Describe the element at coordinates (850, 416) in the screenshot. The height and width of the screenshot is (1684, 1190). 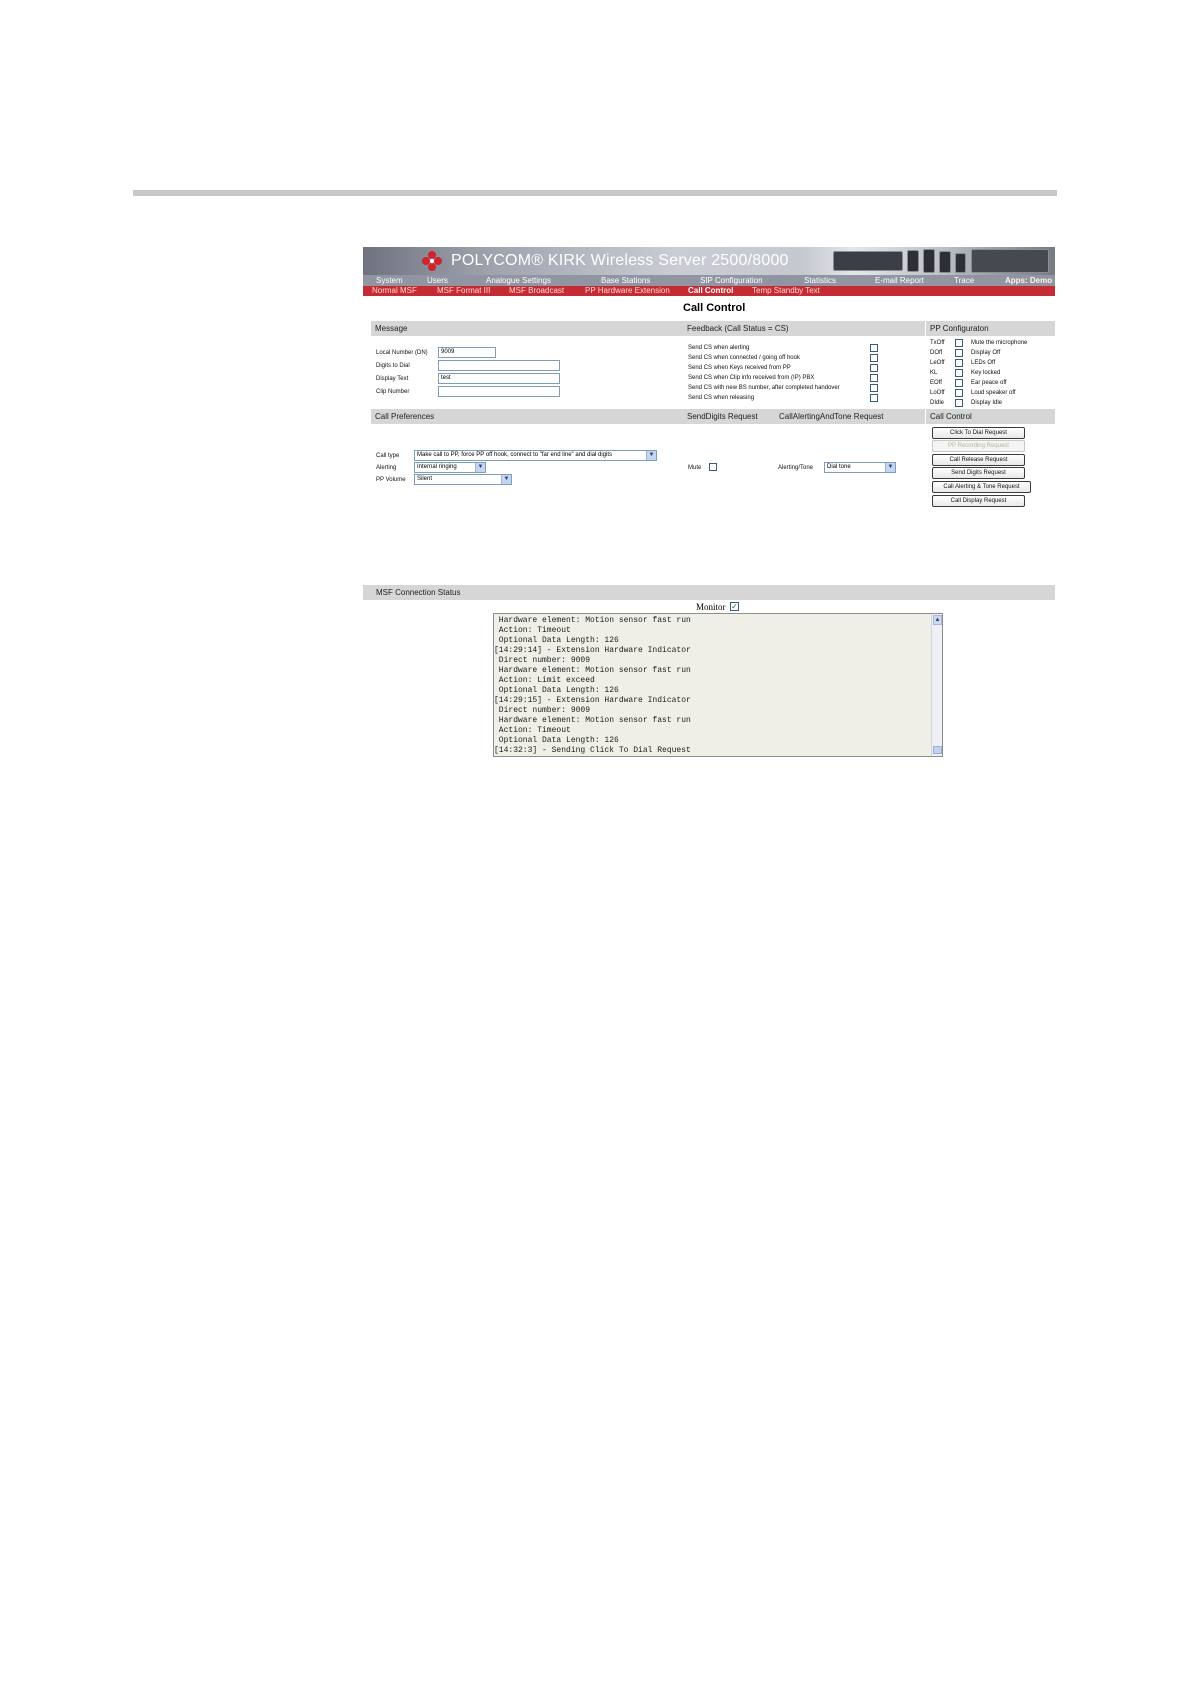
I see `alerting-tone-header: CallAlertingAndTone Request` at that location.